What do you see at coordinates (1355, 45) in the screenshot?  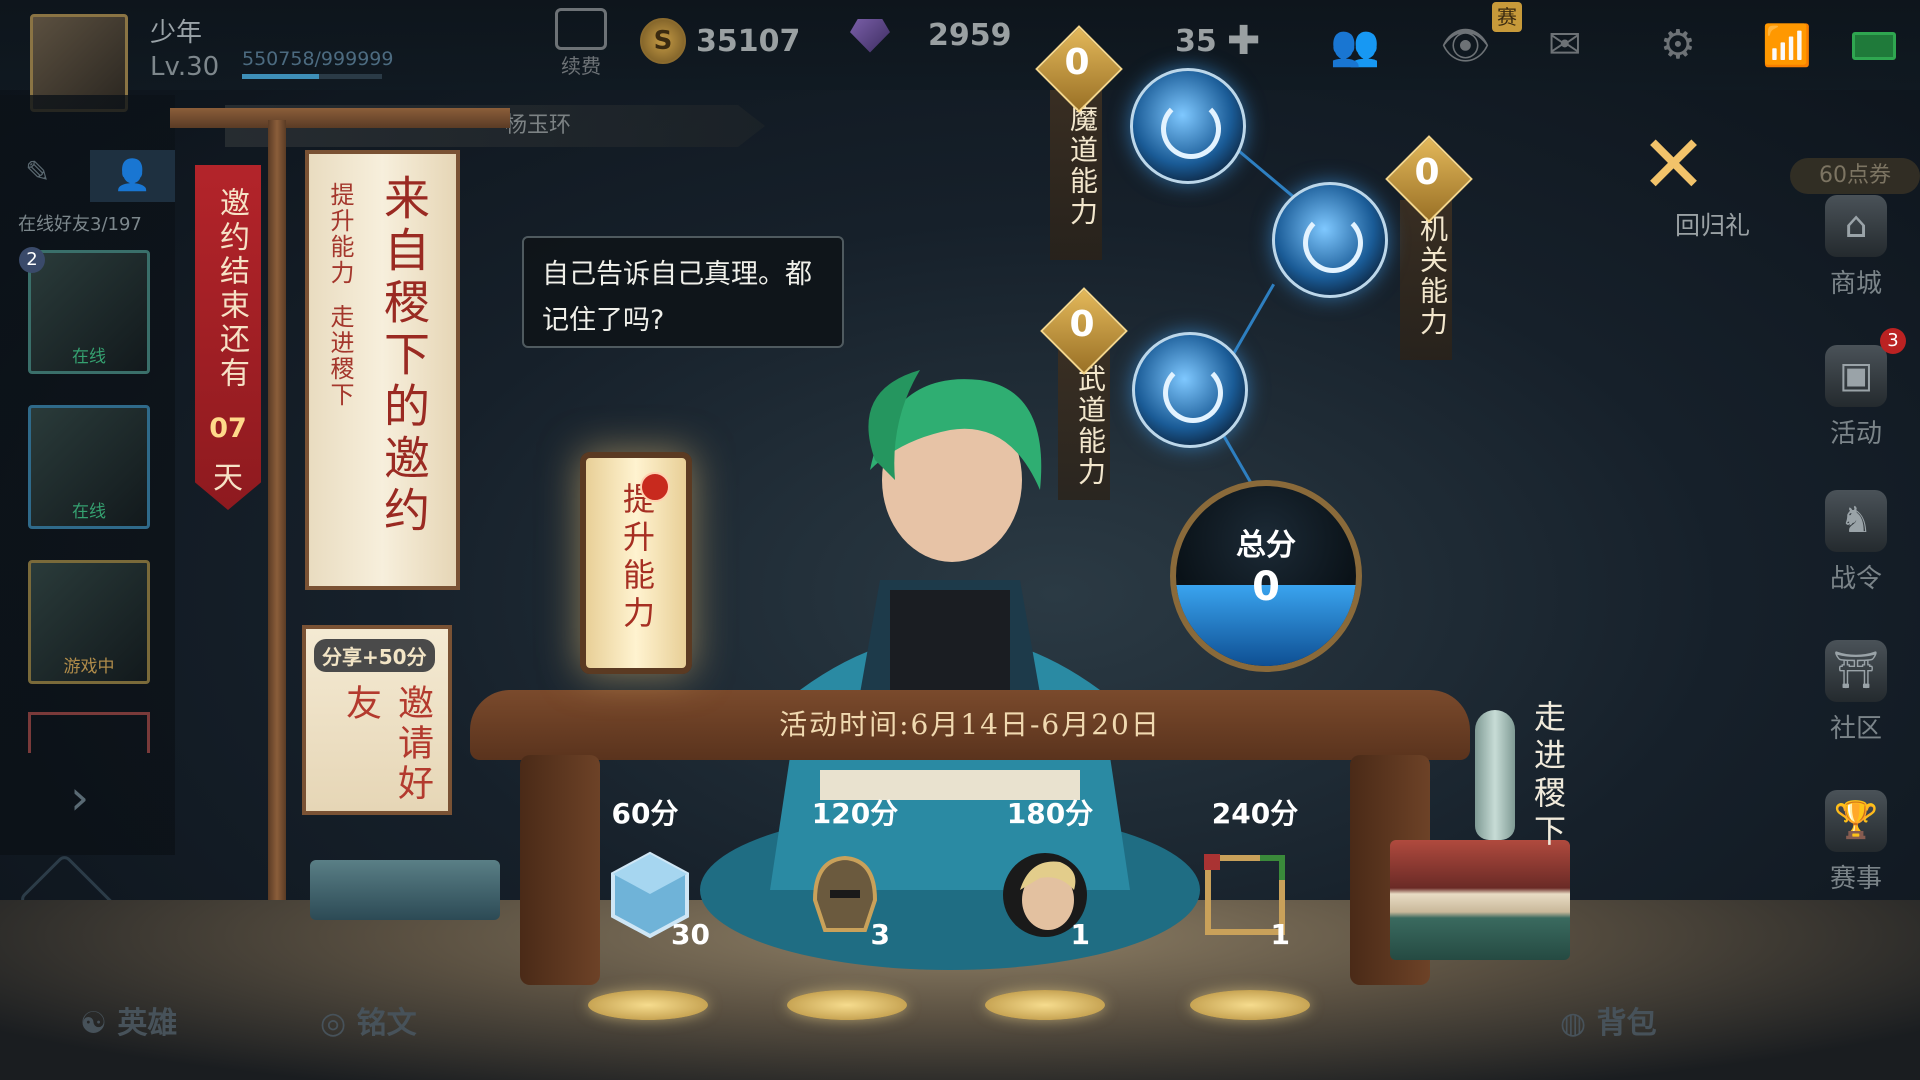 I see `friends-icon: 👥` at bounding box center [1355, 45].